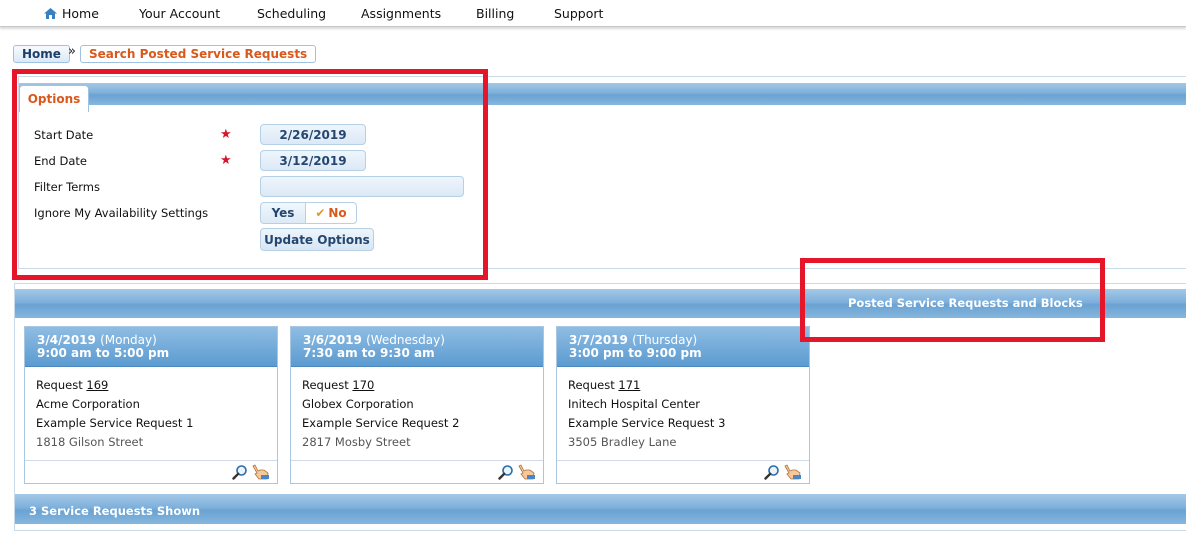 The width and height of the screenshot is (1186, 541). I want to click on request-link: 170, so click(363, 385).